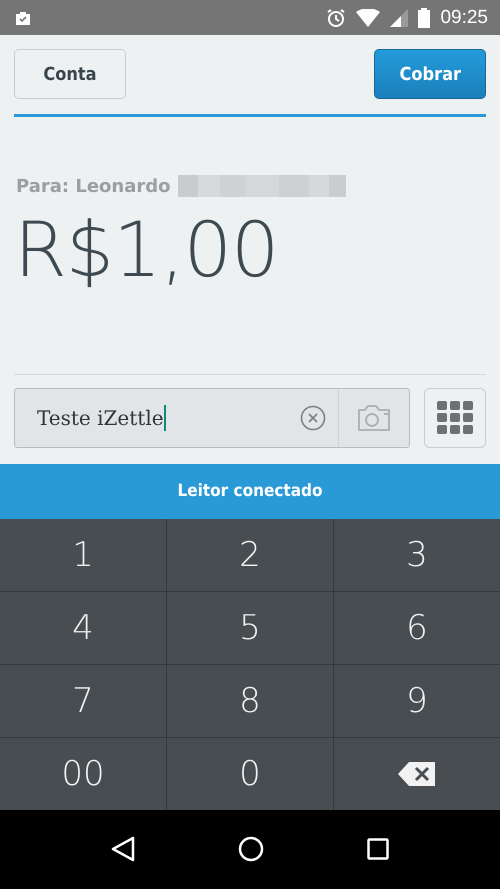 The height and width of the screenshot is (889, 500). I want to click on keypad-key: 8, so click(250, 700).